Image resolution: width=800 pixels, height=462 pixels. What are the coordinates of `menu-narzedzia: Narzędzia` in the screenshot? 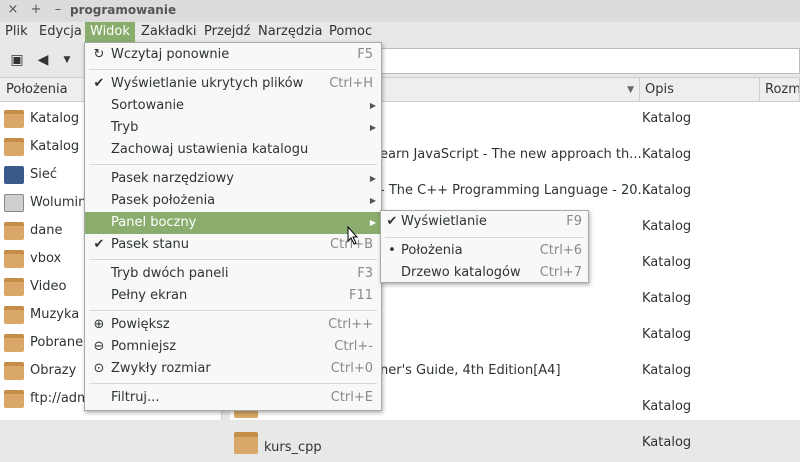 It's located at (290, 32).